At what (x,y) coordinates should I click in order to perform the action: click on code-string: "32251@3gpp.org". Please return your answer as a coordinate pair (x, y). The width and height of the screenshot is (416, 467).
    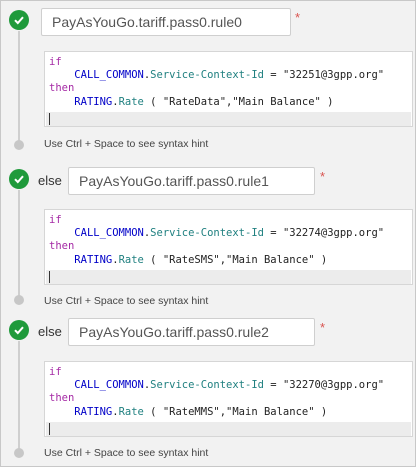
    Looking at the image, I should click on (333, 75).